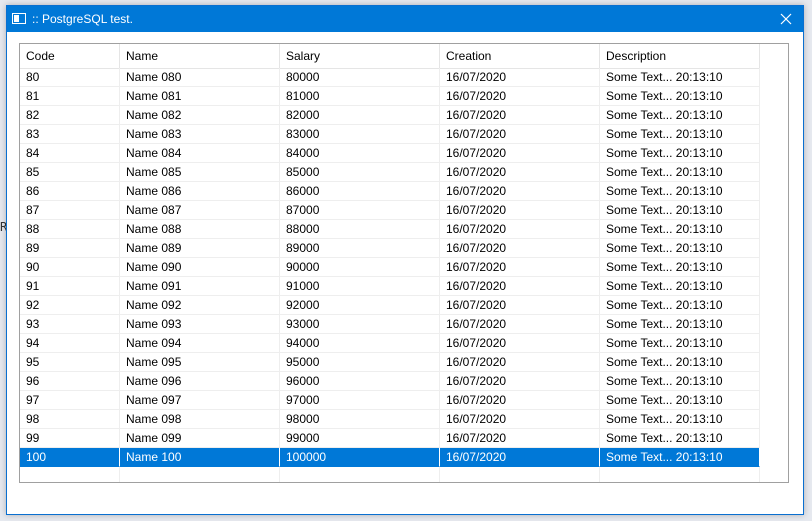 The image size is (812, 521). I want to click on table-cell: Name 093, so click(200, 324).